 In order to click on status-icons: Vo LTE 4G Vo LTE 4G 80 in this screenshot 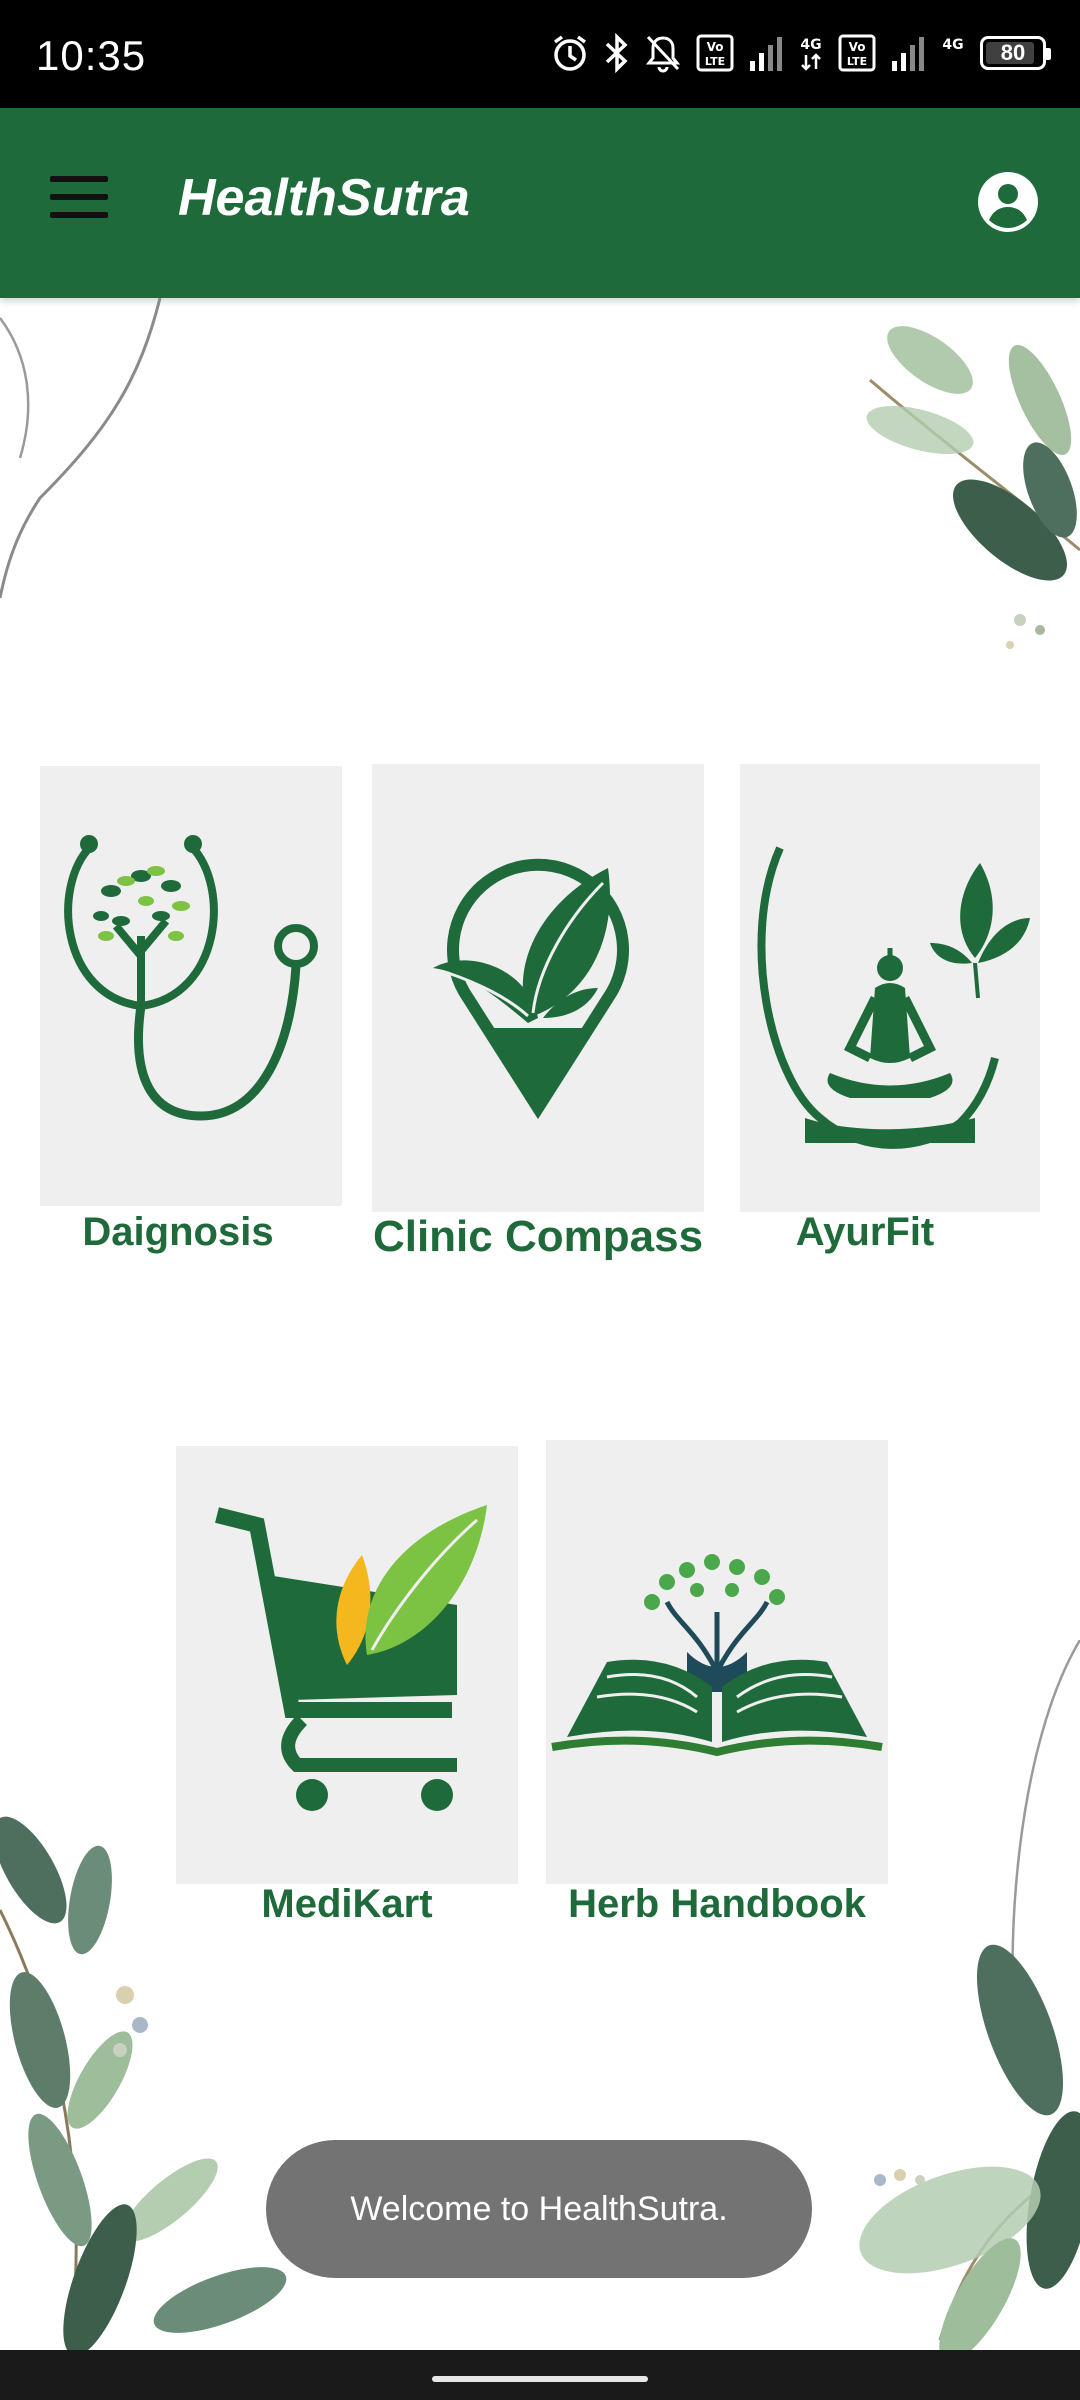, I will do `click(800, 53)`.